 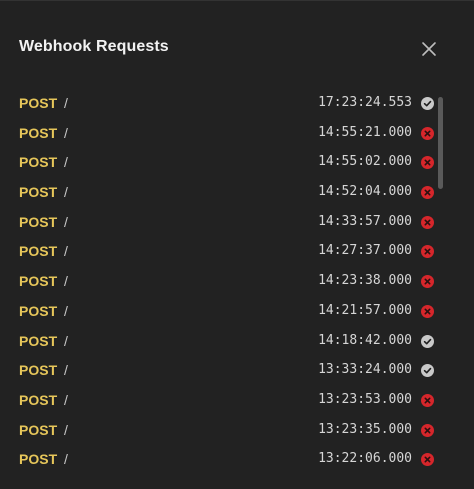 What do you see at coordinates (237, 163) in the screenshot?
I see `request-row: POST / 14:55:02.000` at bounding box center [237, 163].